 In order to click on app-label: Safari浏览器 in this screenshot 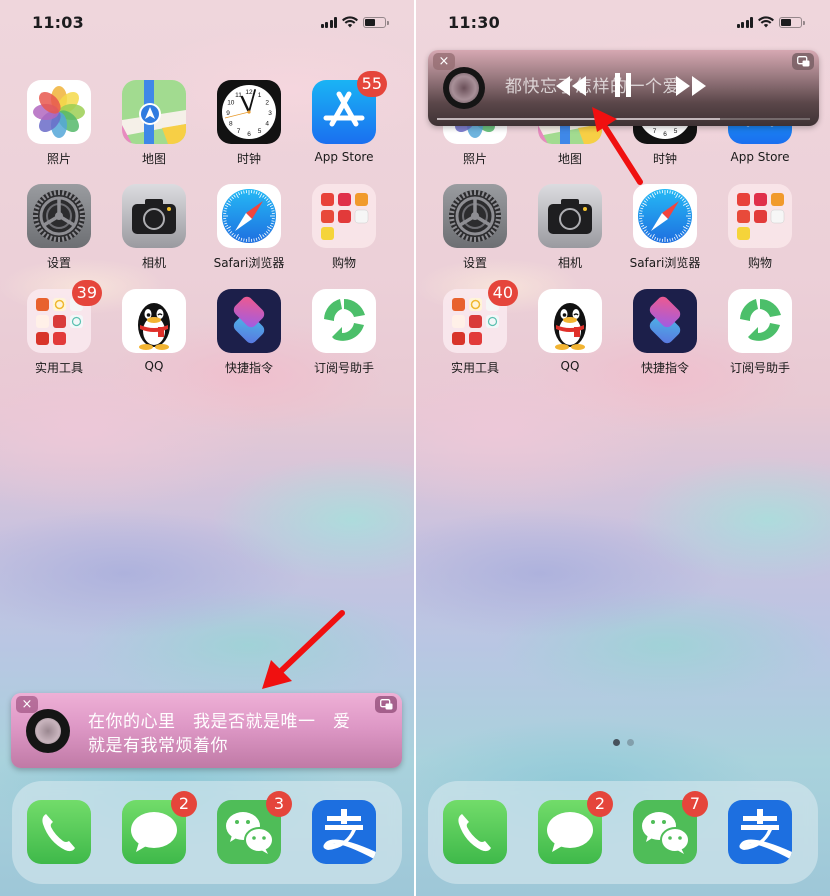, I will do `click(249, 263)`.